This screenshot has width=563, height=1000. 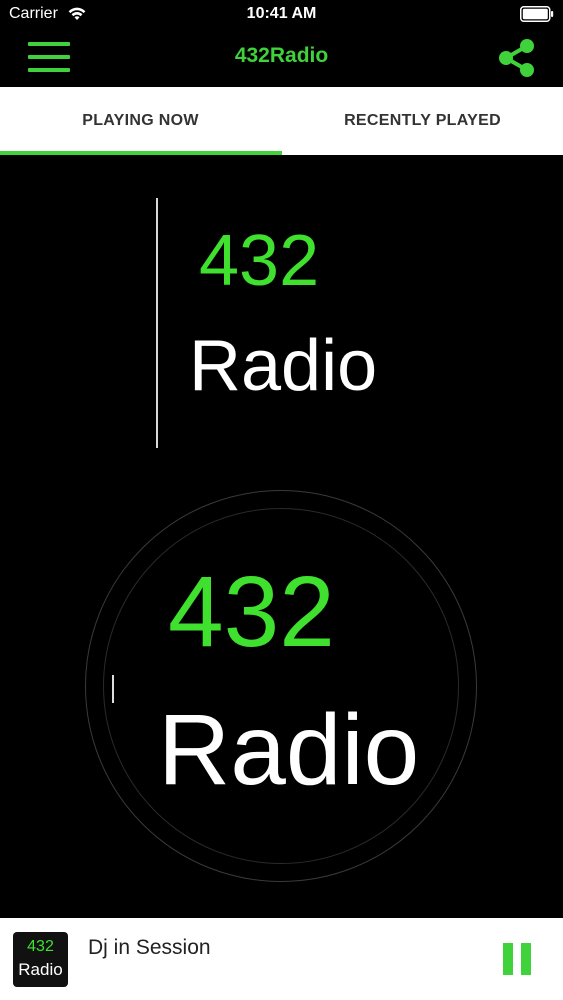 I want to click on clock: 10:41 AM, so click(x=281, y=13).